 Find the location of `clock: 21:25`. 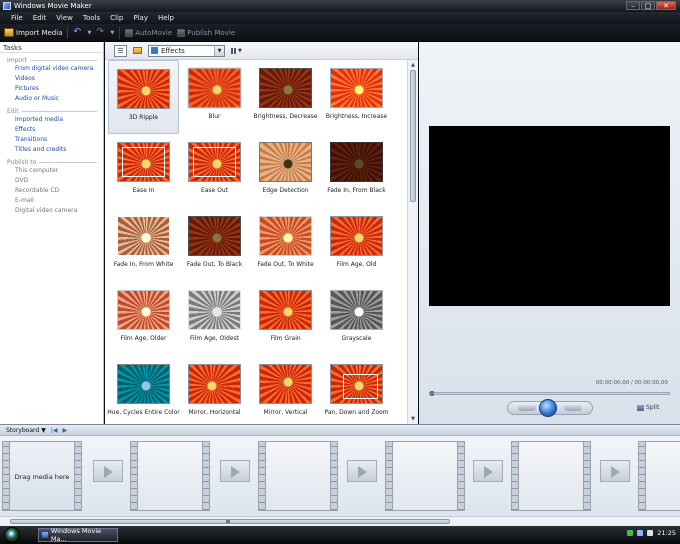

clock: 21:25 is located at coordinates (666, 533).